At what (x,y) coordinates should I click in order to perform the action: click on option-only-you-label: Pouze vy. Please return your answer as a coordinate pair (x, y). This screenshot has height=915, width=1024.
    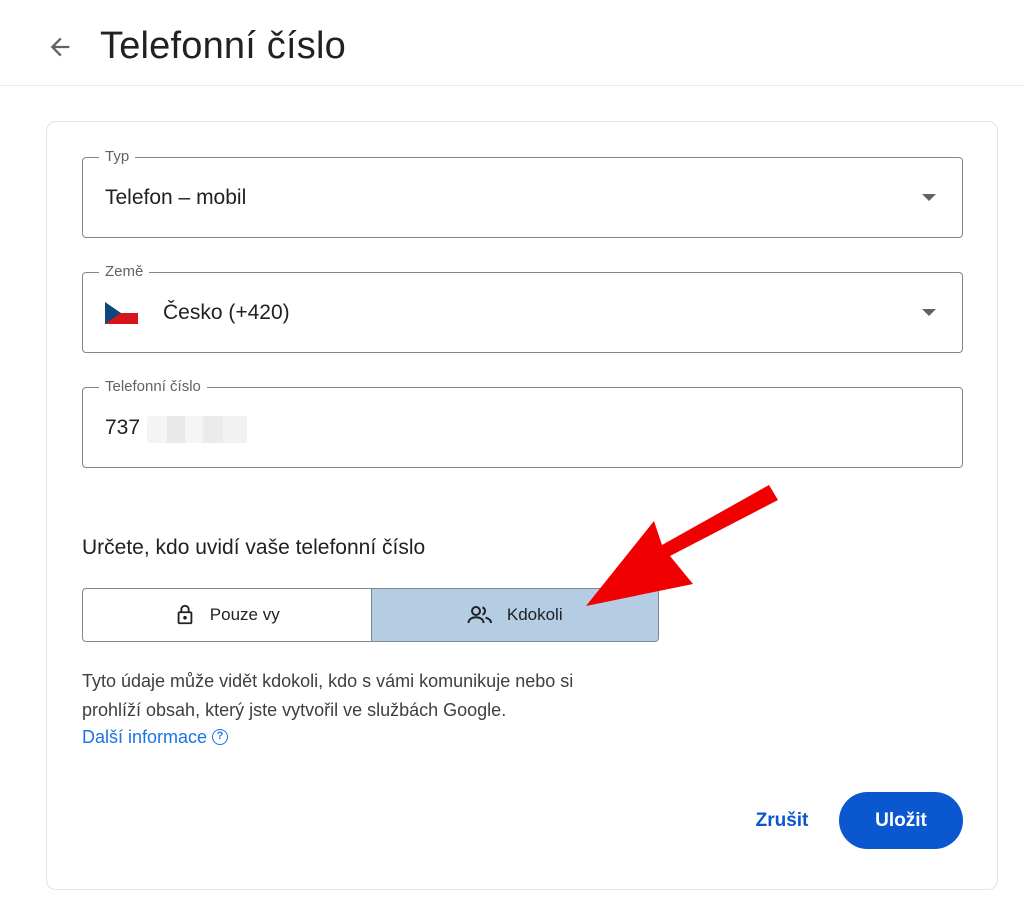
    Looking at the image, I should click on (244, 614).